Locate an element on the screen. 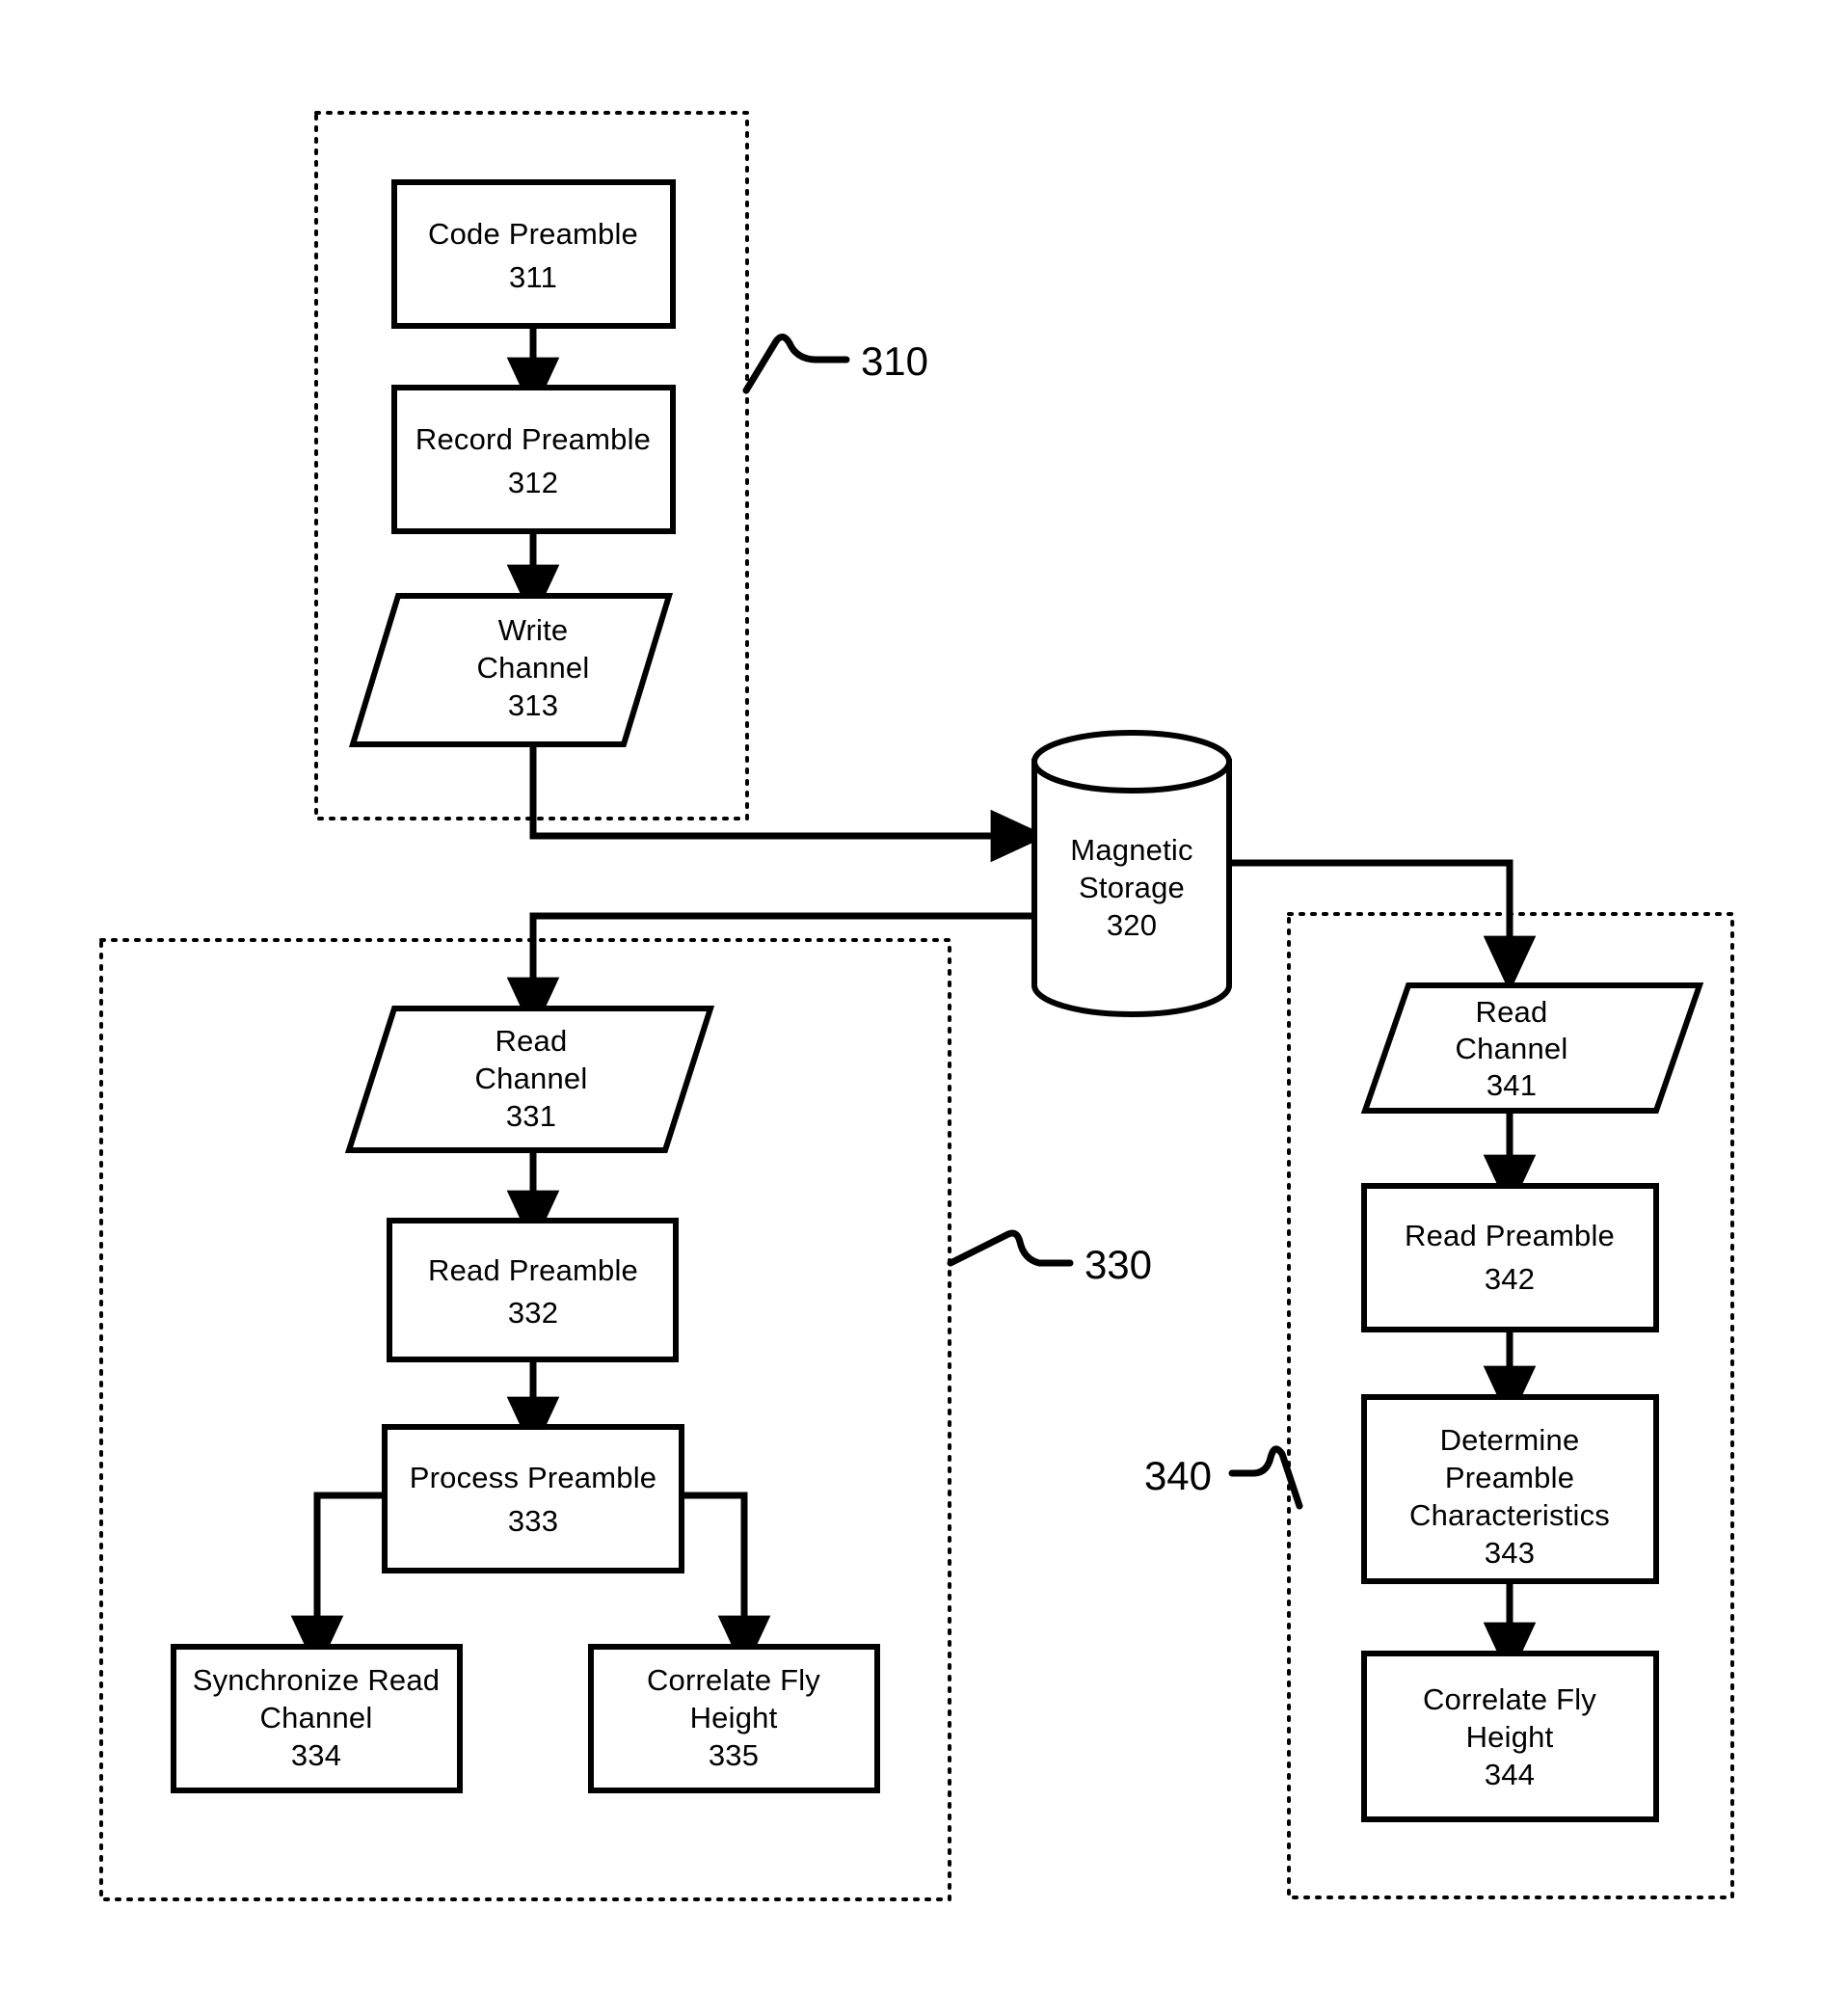  group-ref-330: 330 is located at coordinates (1050, 1258).